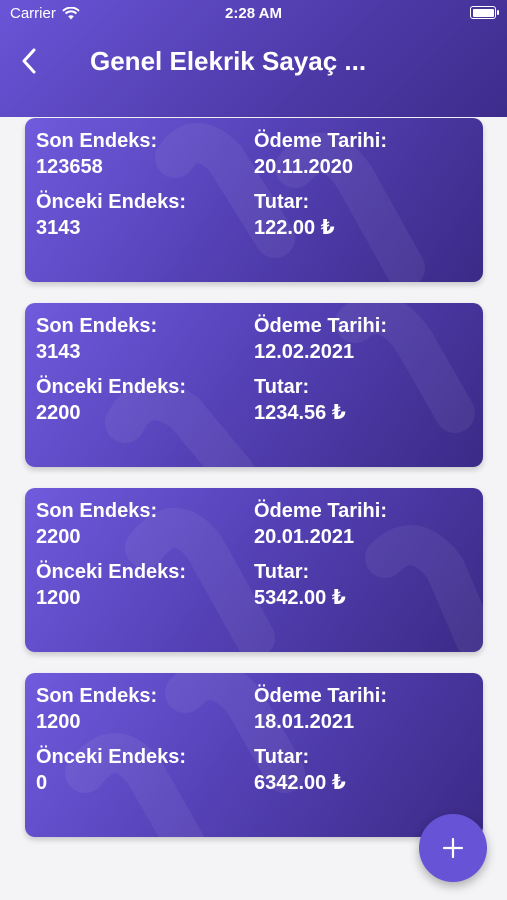  What do you see at coordinates (304, 537) in the screenshot?
I see `payment-date-value: 20.01.2021` at bounding box center [304, 537].